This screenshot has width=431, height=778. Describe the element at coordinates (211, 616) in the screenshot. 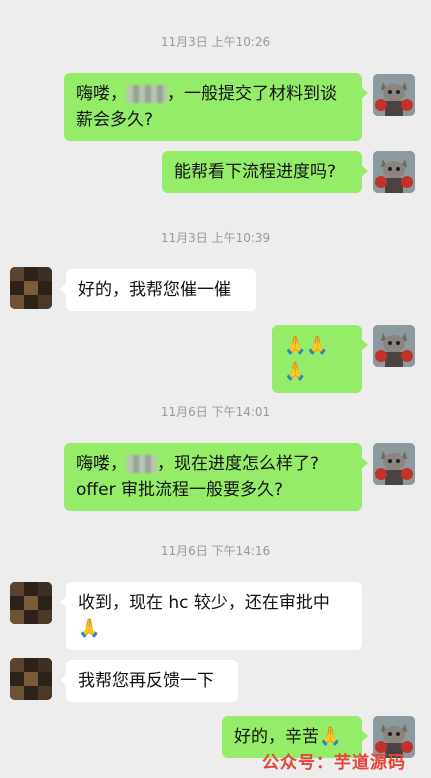

I see `message-bubble-received: 收到，现在 hc 较少，还在审批中 🙏` at that location.